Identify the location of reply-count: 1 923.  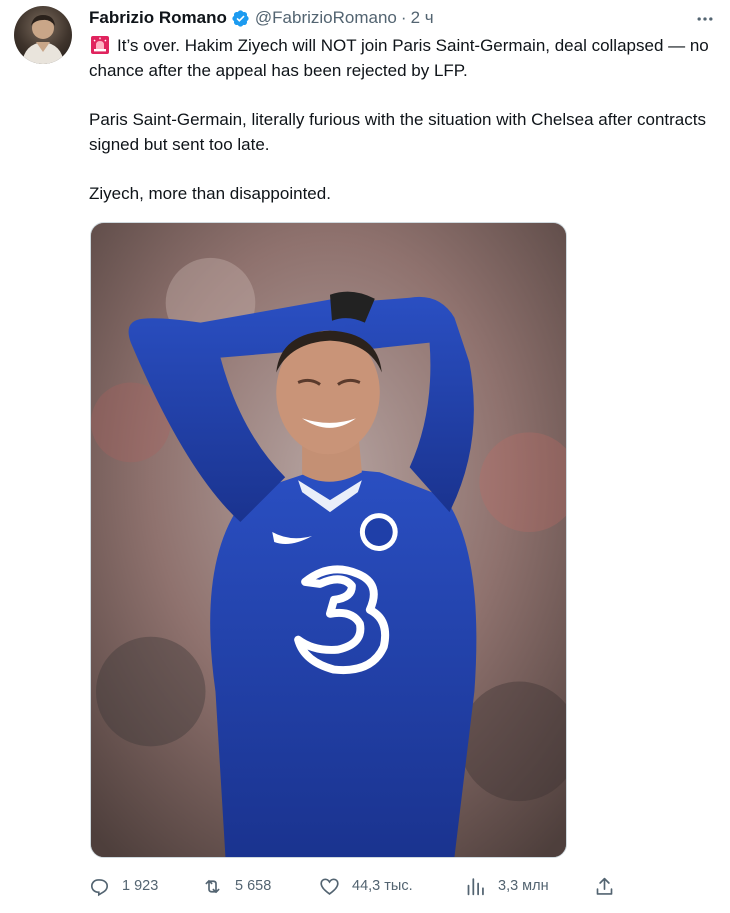
(140, 886).